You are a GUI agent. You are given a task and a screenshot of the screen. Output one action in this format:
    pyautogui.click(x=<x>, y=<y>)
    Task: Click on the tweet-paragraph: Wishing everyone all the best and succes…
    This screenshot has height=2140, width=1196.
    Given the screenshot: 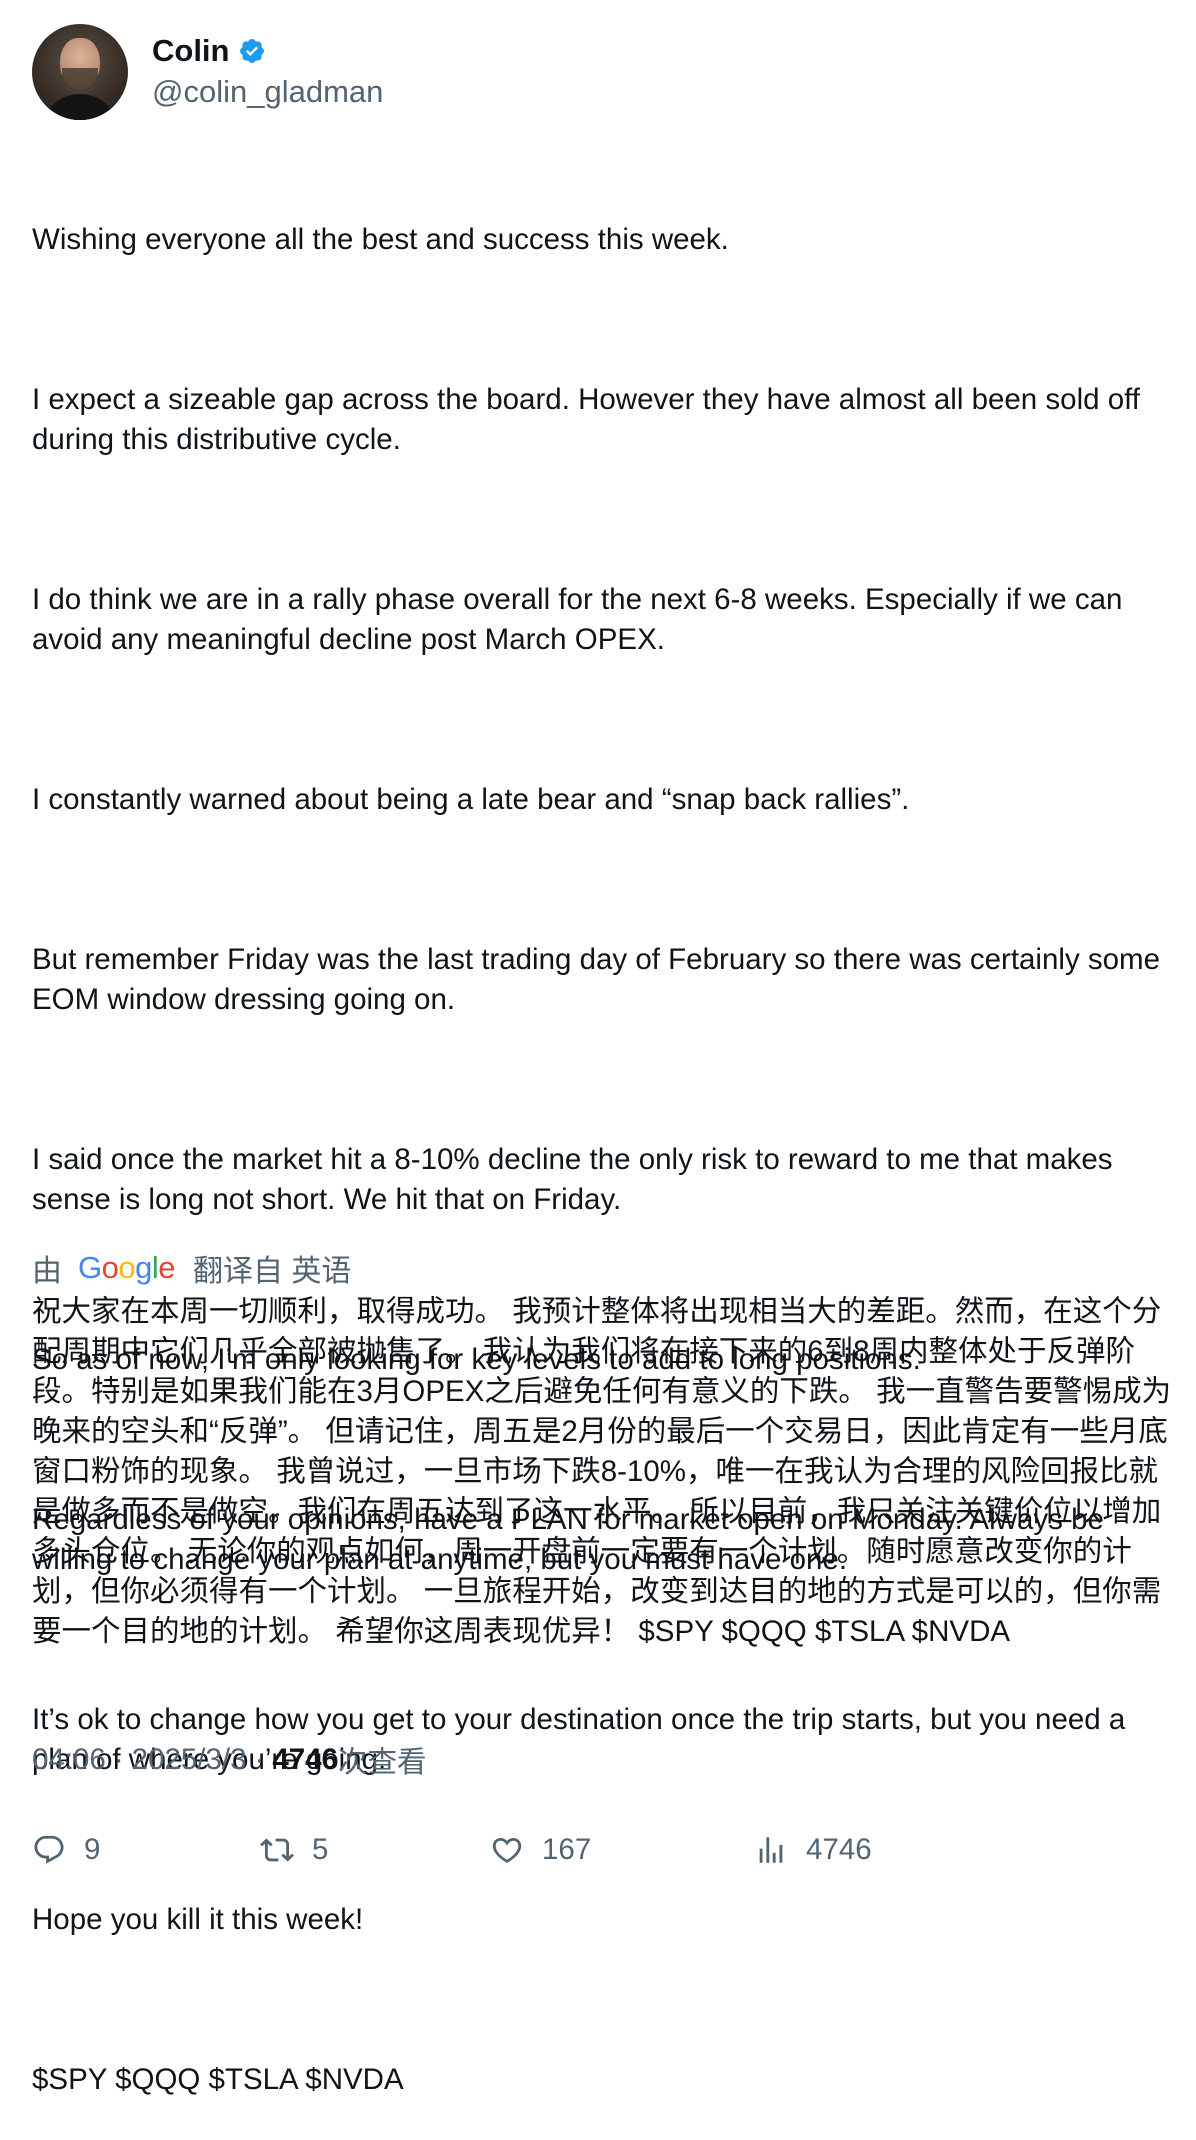 What is the action you would take?
    pyautogui.click(x=380, y=239)
    